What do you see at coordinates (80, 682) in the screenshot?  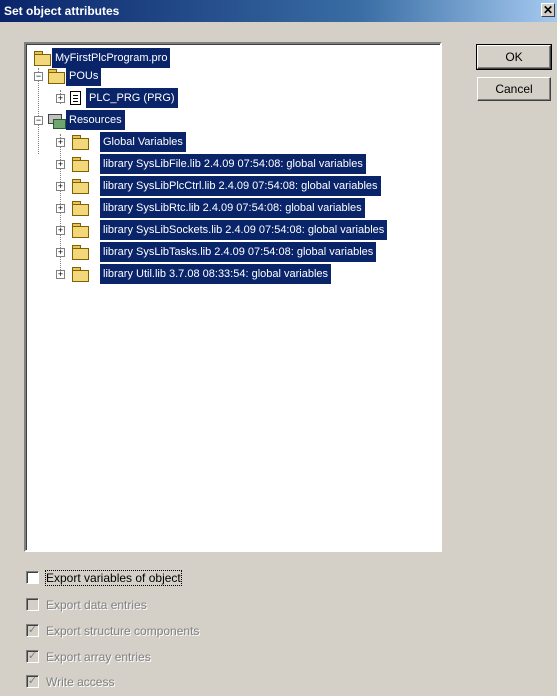 I see `checkbox-label: Write access` at bounding box center [80, 682].